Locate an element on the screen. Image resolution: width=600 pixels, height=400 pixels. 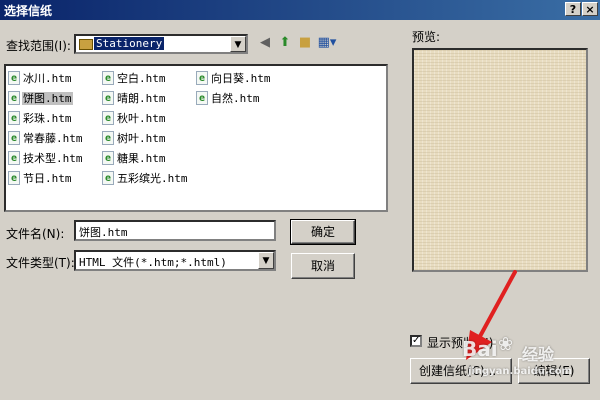
watermark-paw-icon: ❀ is located at coordinates (506, 344).